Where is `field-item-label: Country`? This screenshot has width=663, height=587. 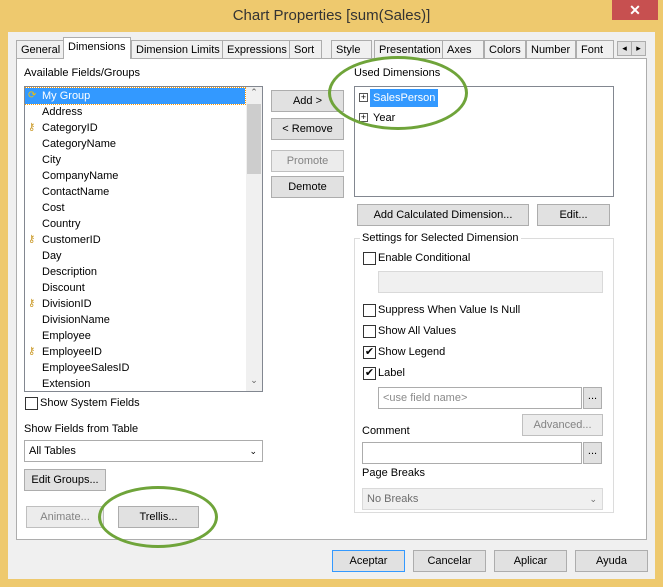 field-item-label: Country is located at coordinates (61, 224).